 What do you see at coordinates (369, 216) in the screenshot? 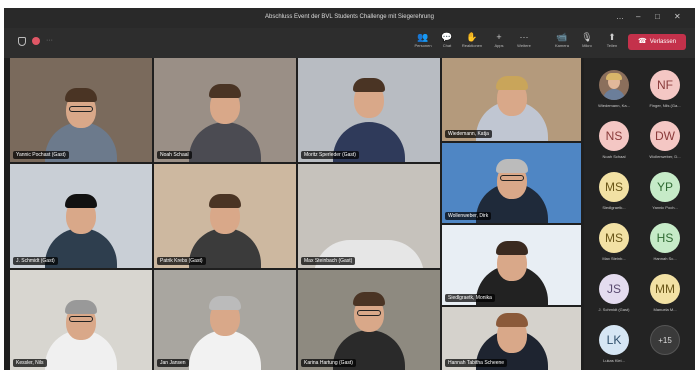
I see `video-tile: Max Steinbach (Gast)` at bounding box center [369, 216].